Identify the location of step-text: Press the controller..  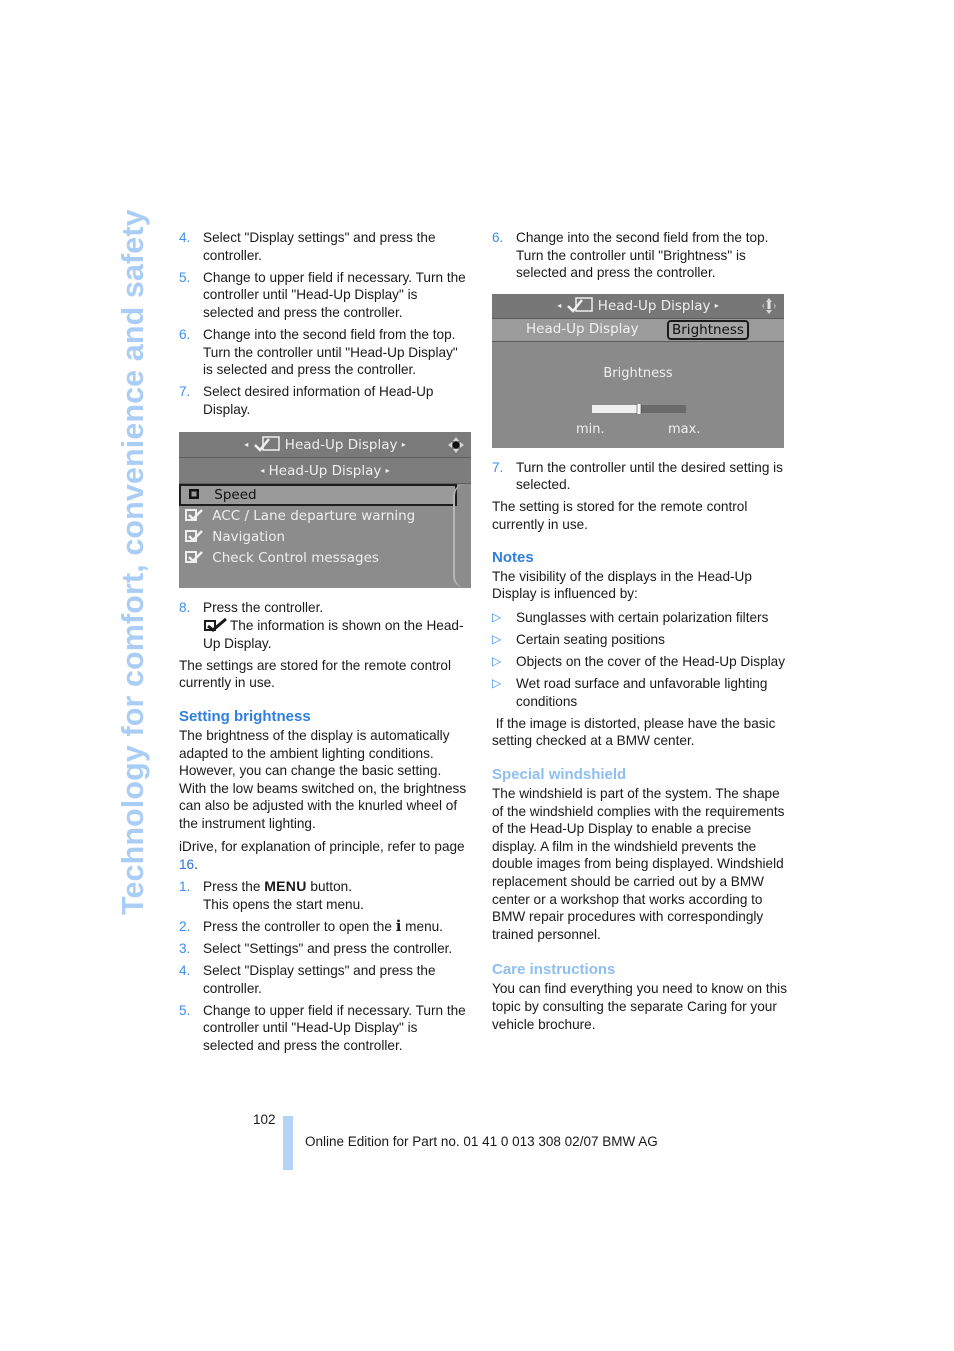
(263, 608).